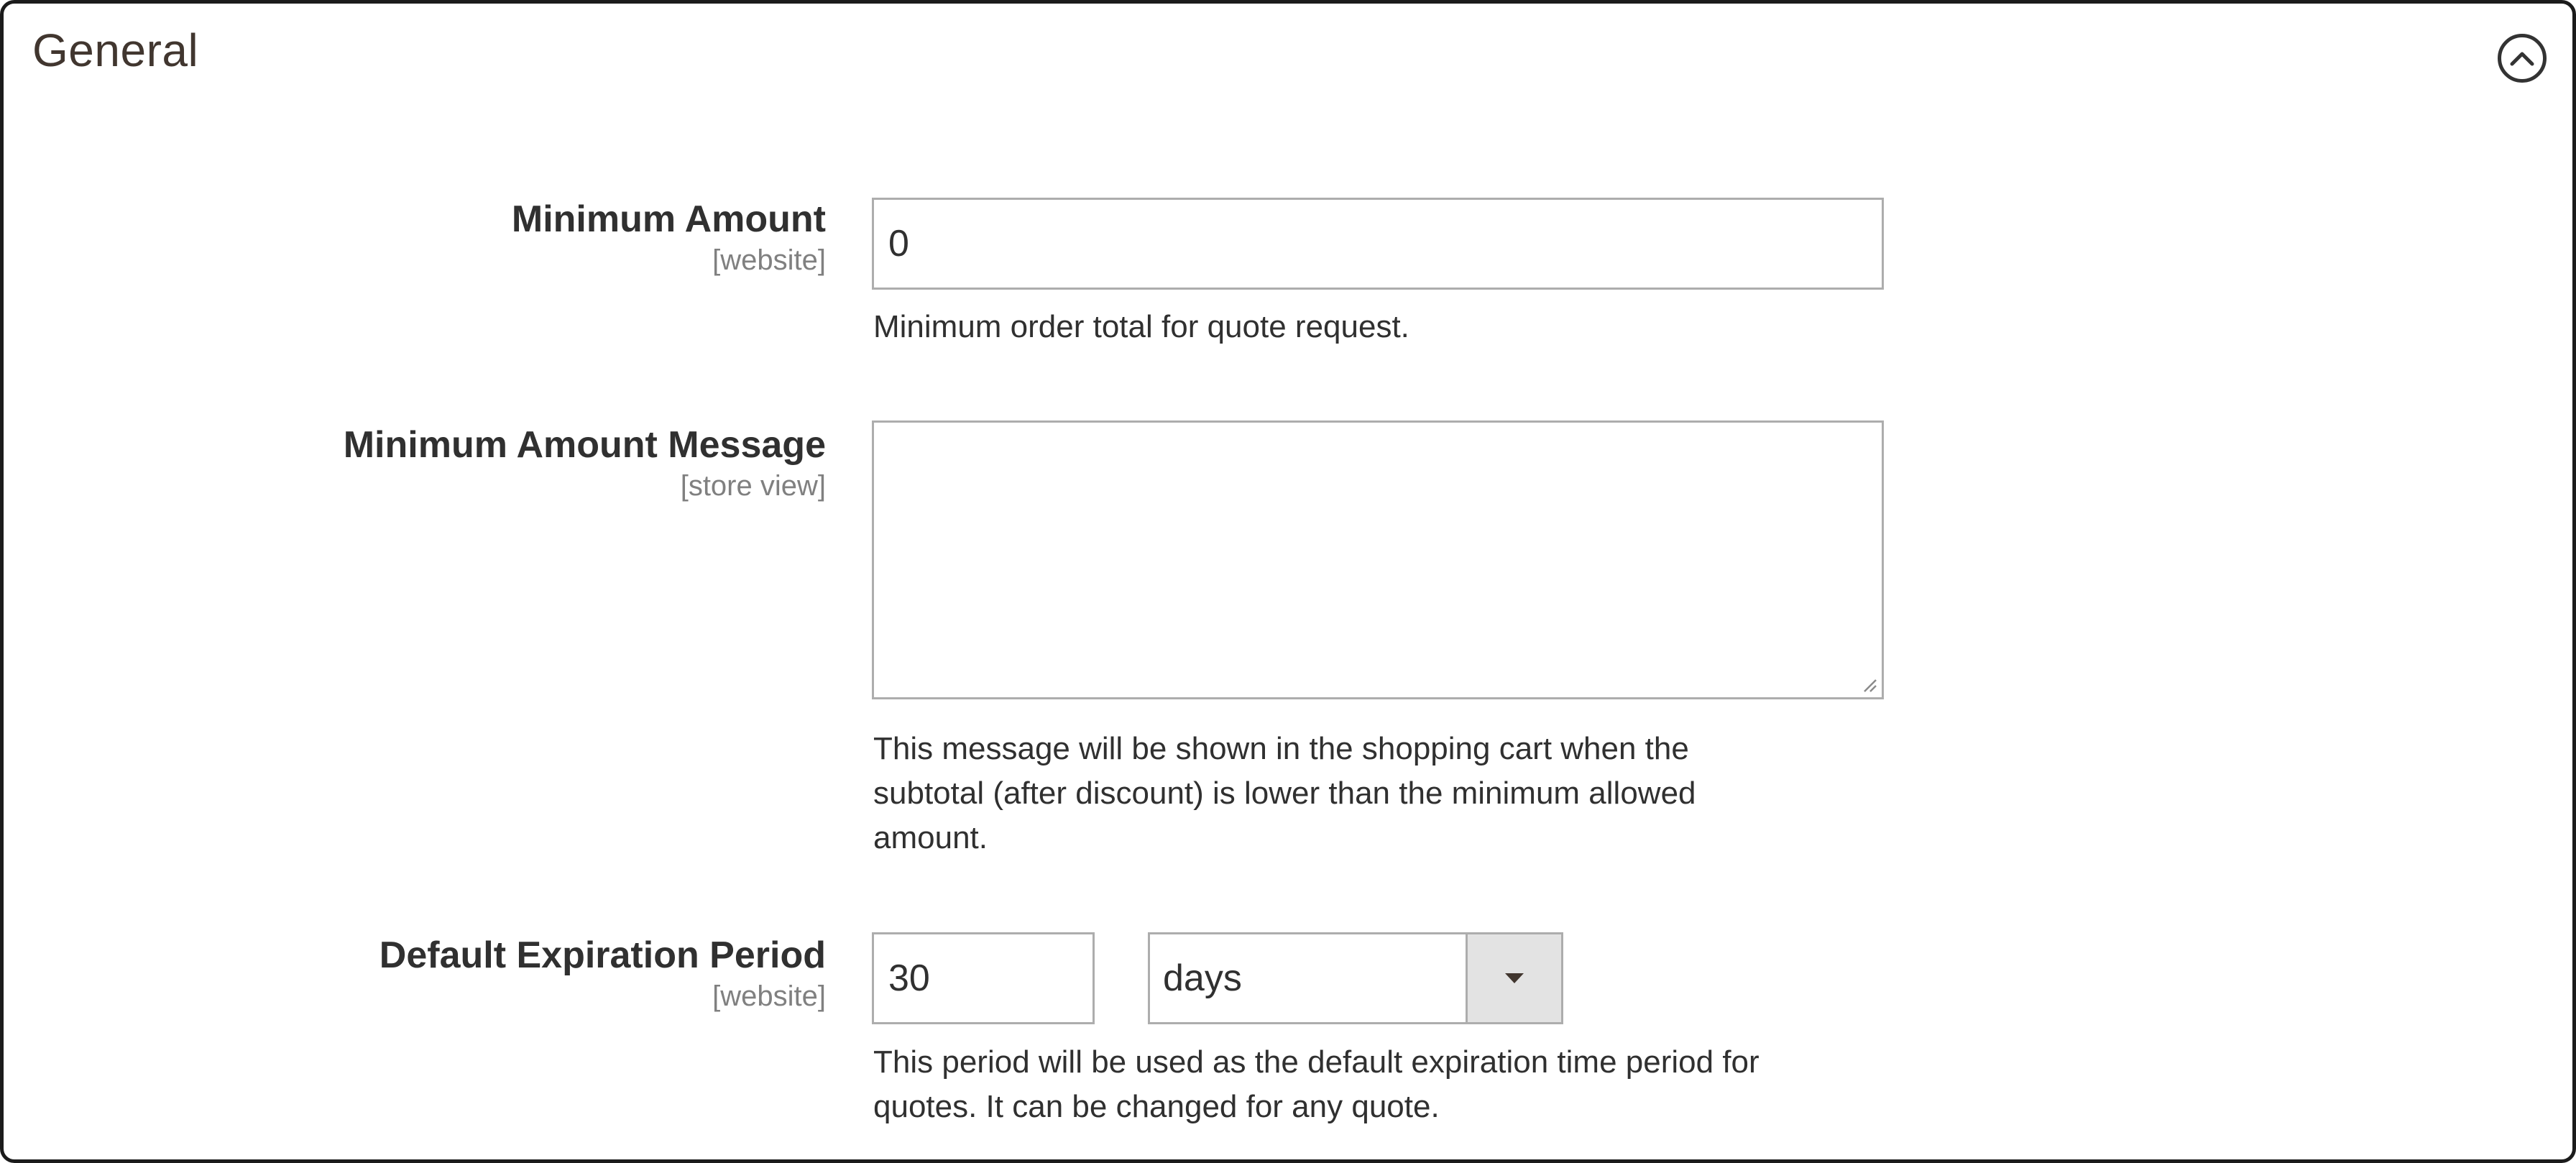 The height and width of the screenshot is (1163, 2576). Describe the element at coordinates (1868, 684) in the screenshot. I see `resize-grip-icon` at that location.